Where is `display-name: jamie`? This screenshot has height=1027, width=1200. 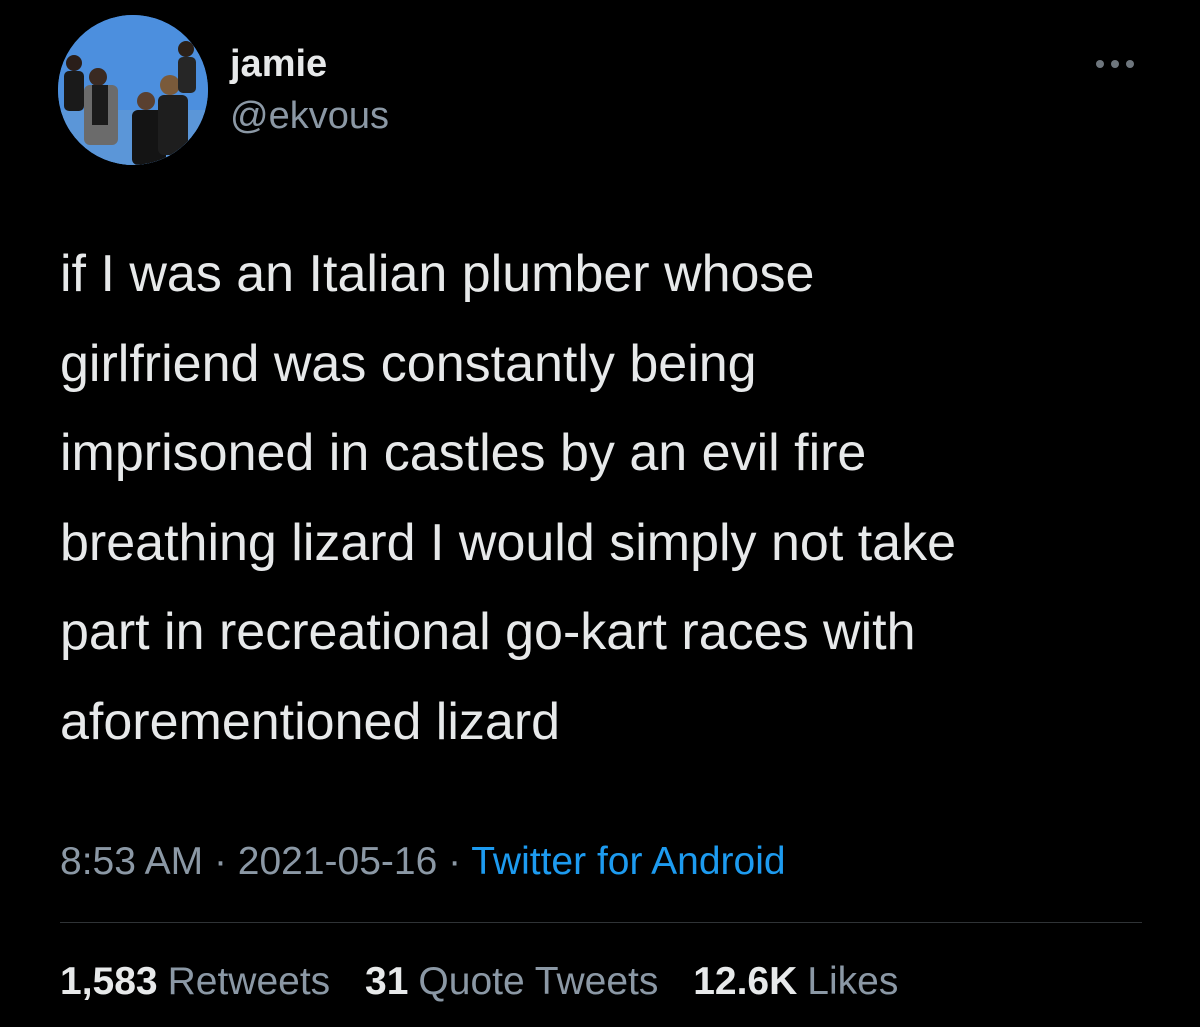
display-name: jamie is located at coordinates (278, 64).